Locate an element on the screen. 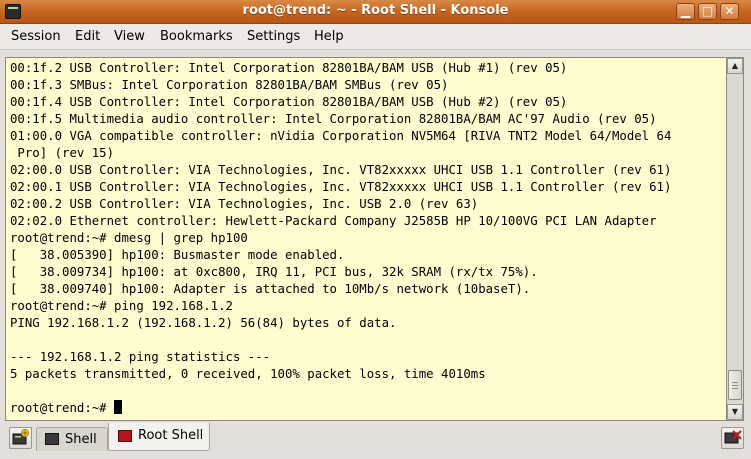  scroll-up-arrow-icon: ▲ is located at coordinates (735, 66).